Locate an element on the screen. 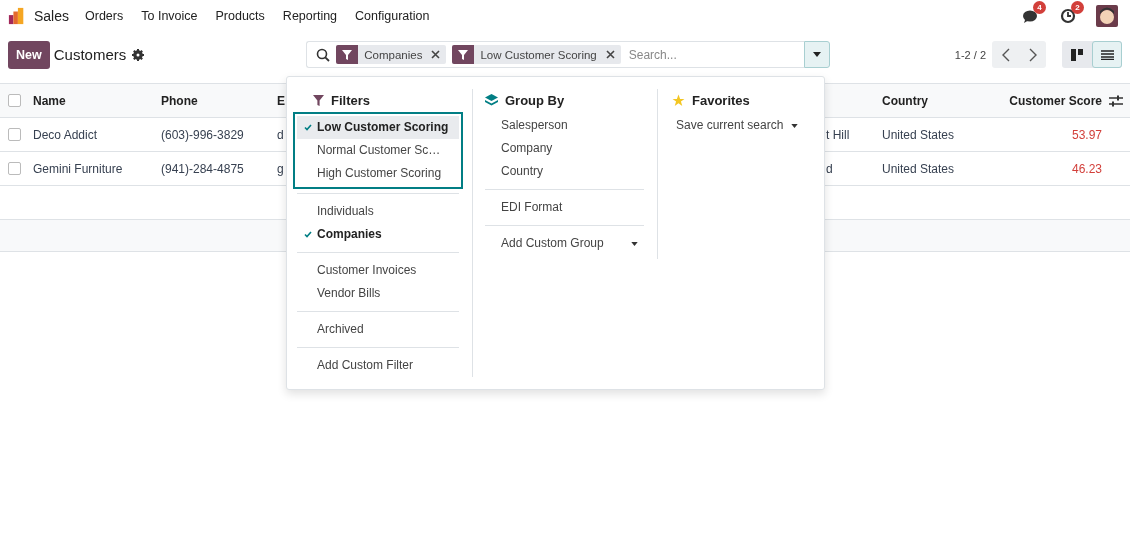 The width and height of the screenshot is (1130, 543). kanban-icon is located at coordinates (1077, 54).